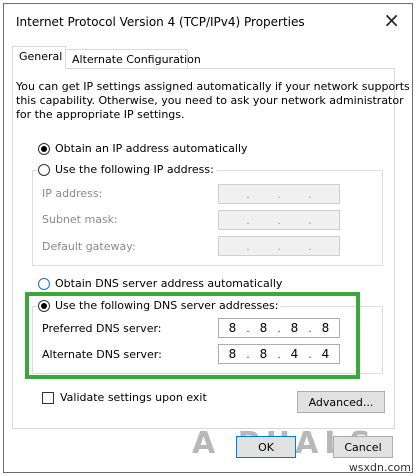  I want to click on obtain-ip-auto-radio, so click(44, 148).